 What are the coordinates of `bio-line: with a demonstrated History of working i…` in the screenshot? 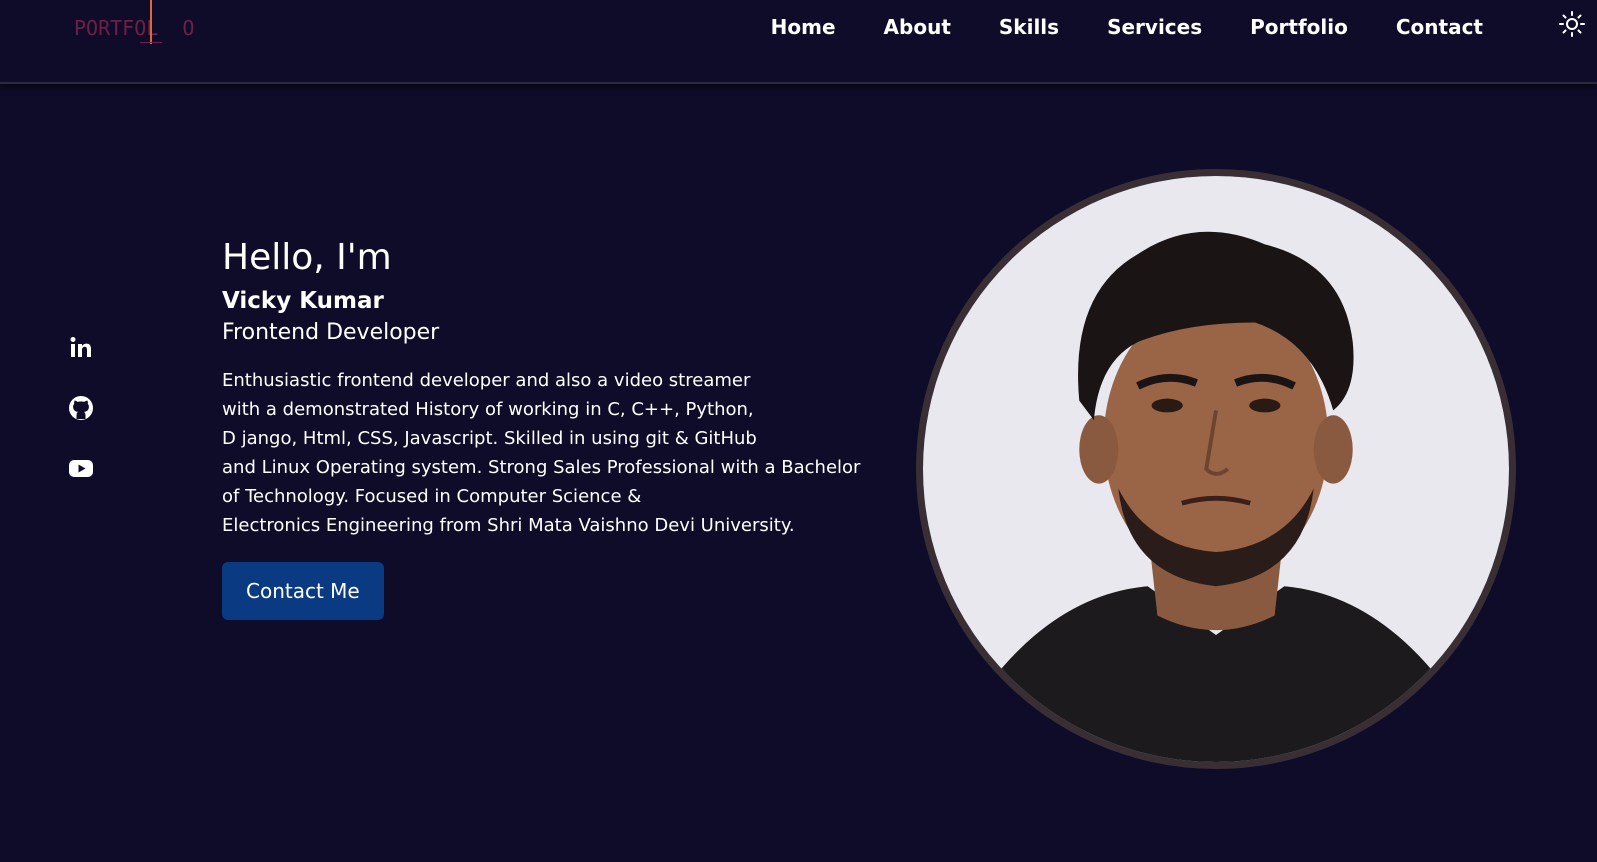 It's located at (488, 409).